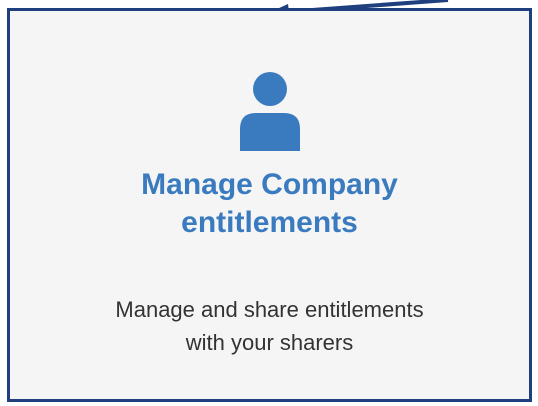  Describe the element at coordinates (269, 111) in the screenshot. I see `user-icon` at that location.